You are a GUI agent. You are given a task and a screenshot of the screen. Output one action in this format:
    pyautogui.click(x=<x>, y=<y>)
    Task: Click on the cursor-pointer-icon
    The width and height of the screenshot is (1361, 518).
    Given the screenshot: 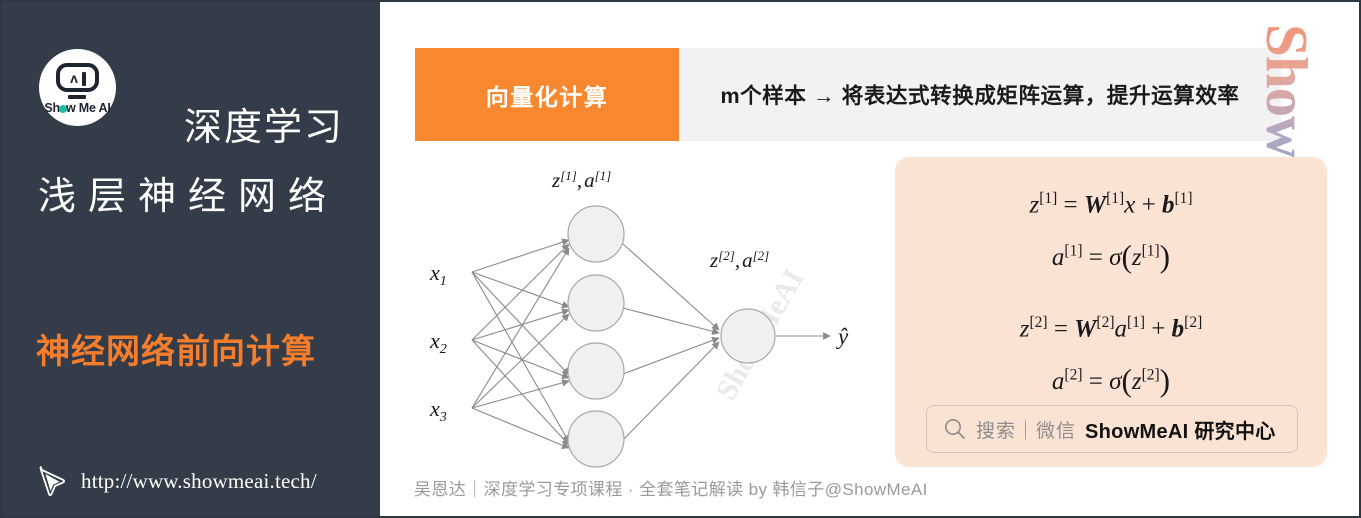 What is the action you would take?
    pyautogui.click(x=52, y=481)
    